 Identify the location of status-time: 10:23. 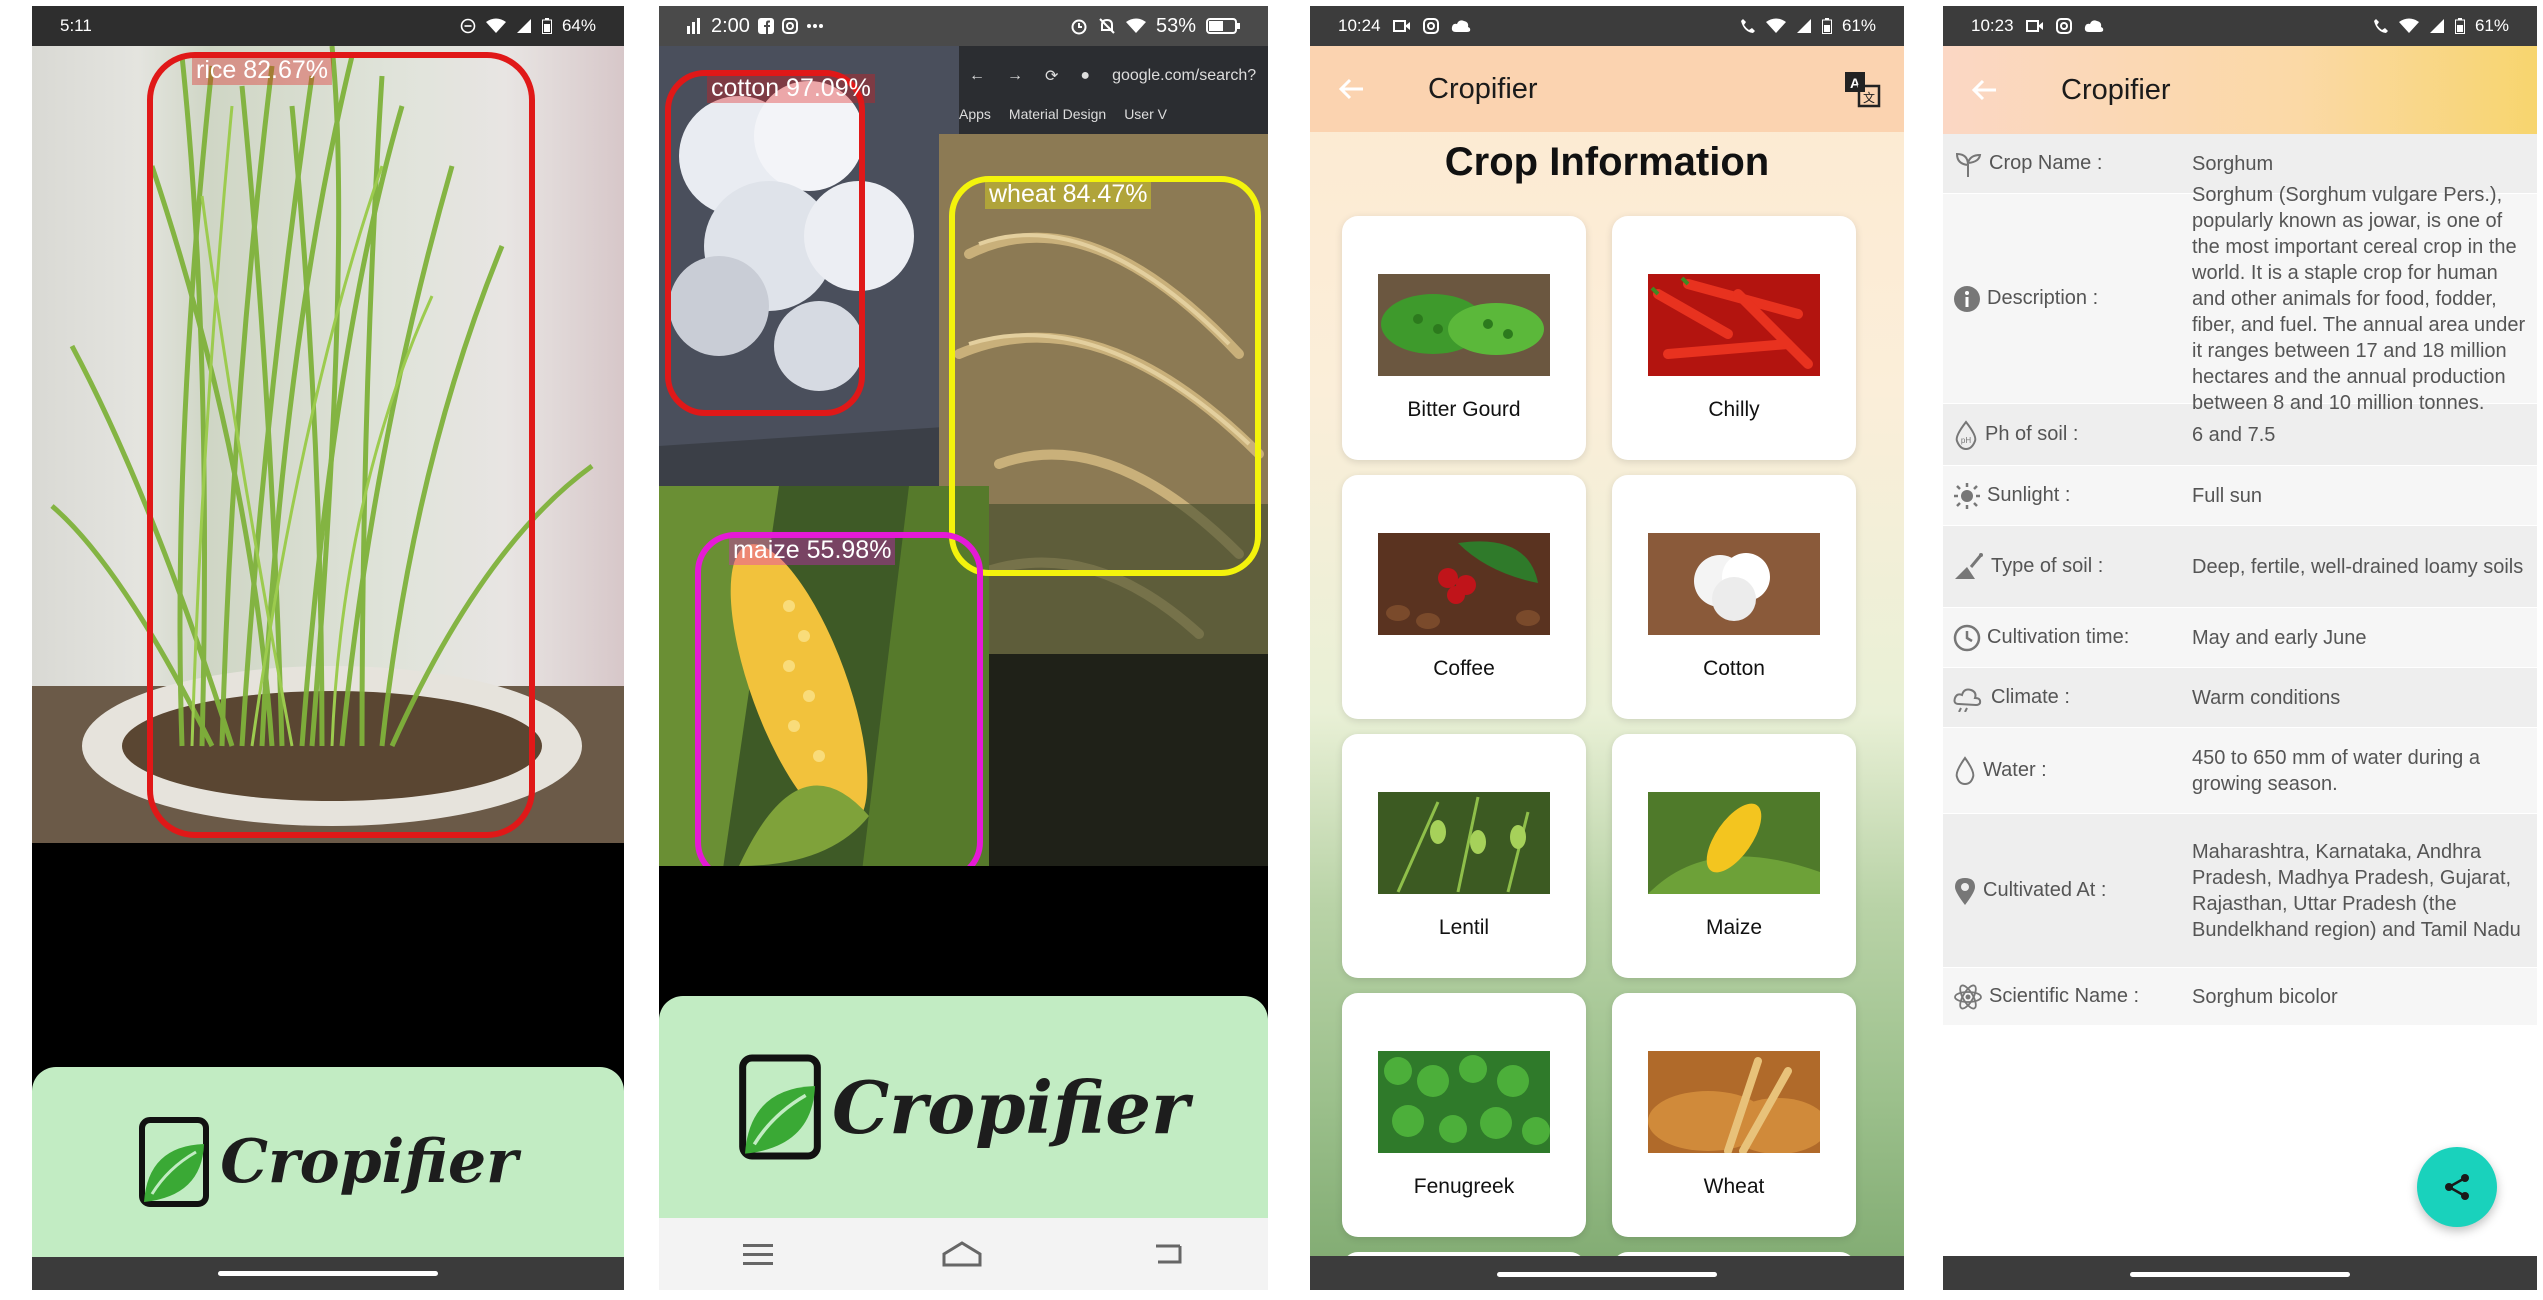
(2172, 26).